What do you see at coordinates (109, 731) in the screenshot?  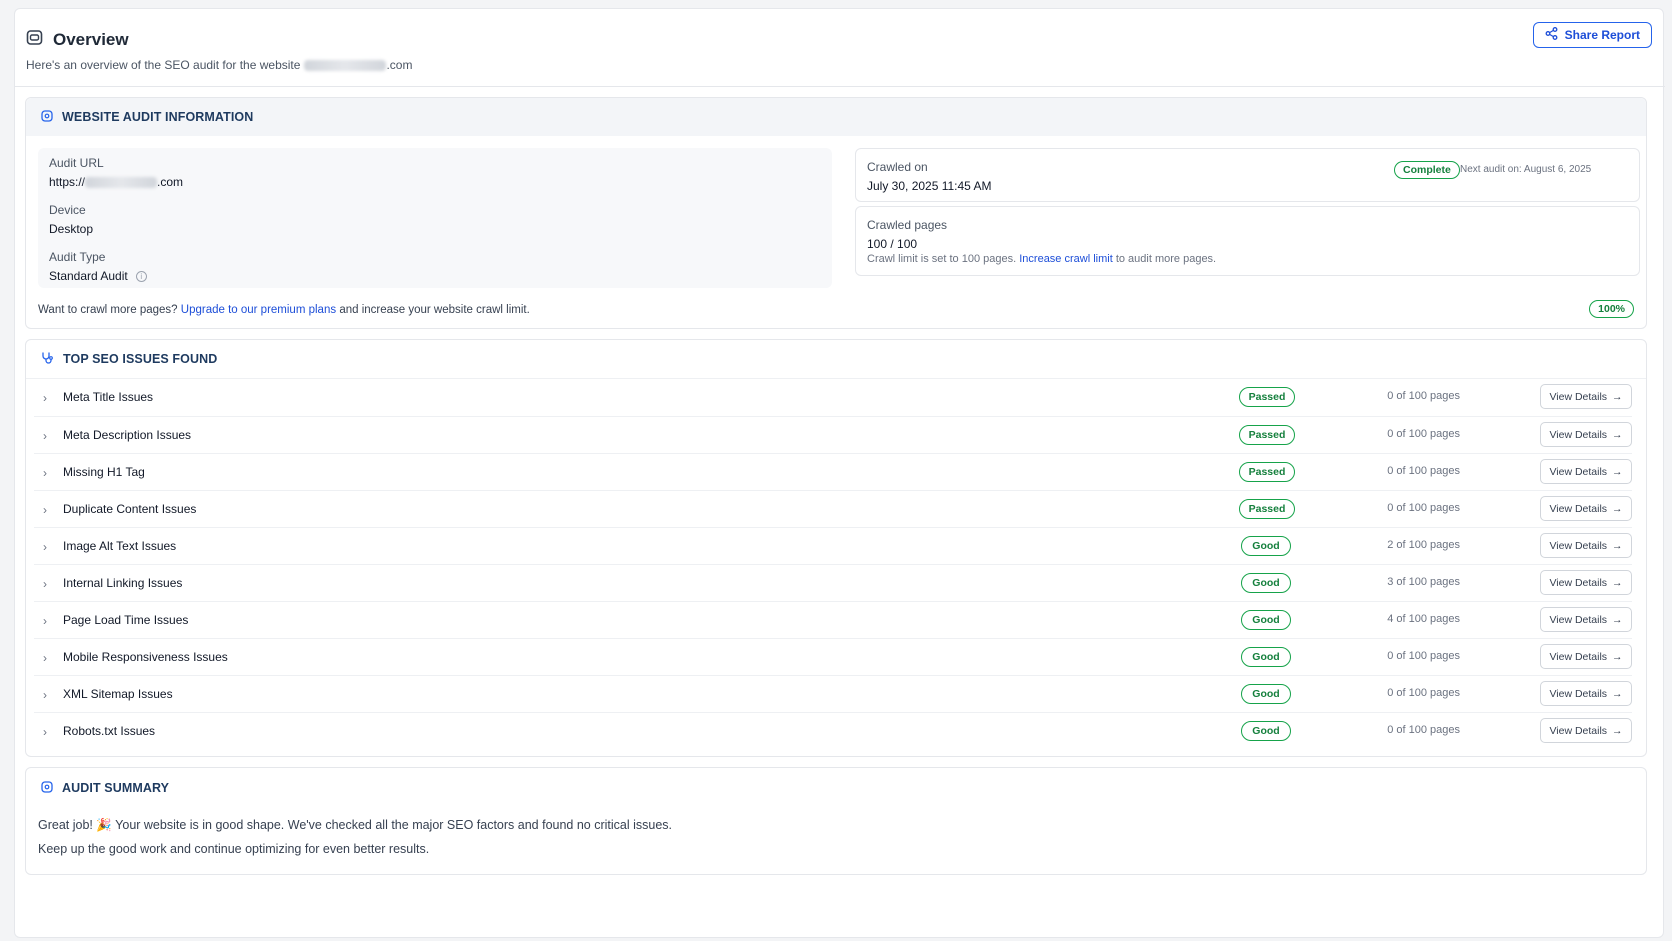 I see `issue-name: Robots.txt Issues` at bounding box center [109, 731].